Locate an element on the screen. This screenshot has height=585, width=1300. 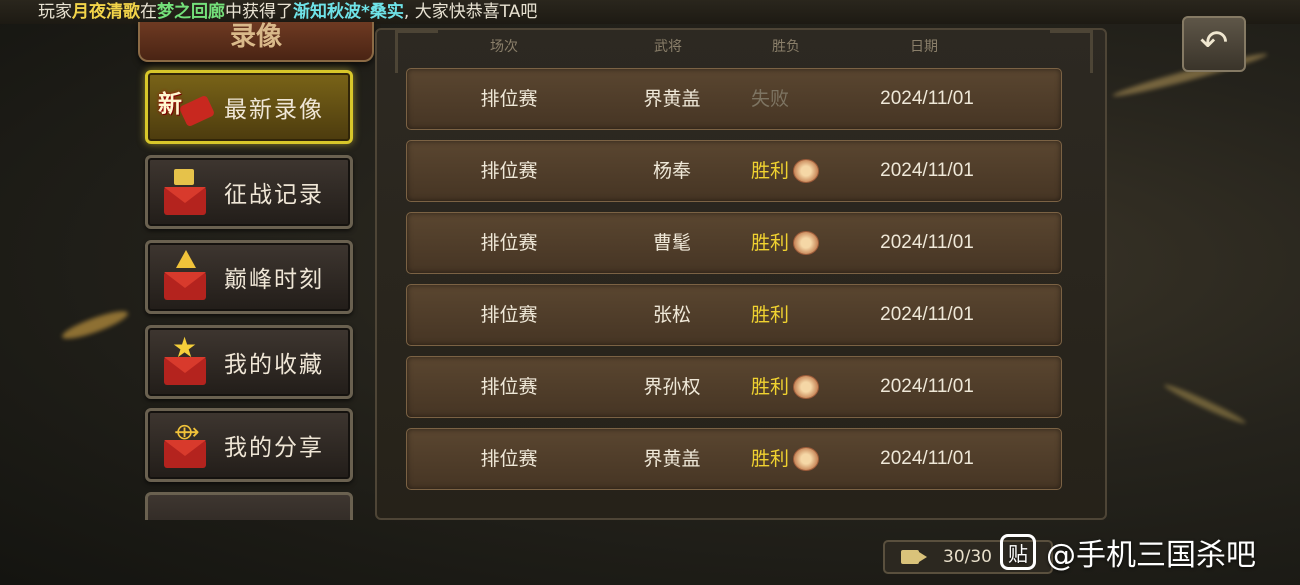
sidebar-item-my-favorites: ★ 我的收藏 is located at coordinates (249, 362).